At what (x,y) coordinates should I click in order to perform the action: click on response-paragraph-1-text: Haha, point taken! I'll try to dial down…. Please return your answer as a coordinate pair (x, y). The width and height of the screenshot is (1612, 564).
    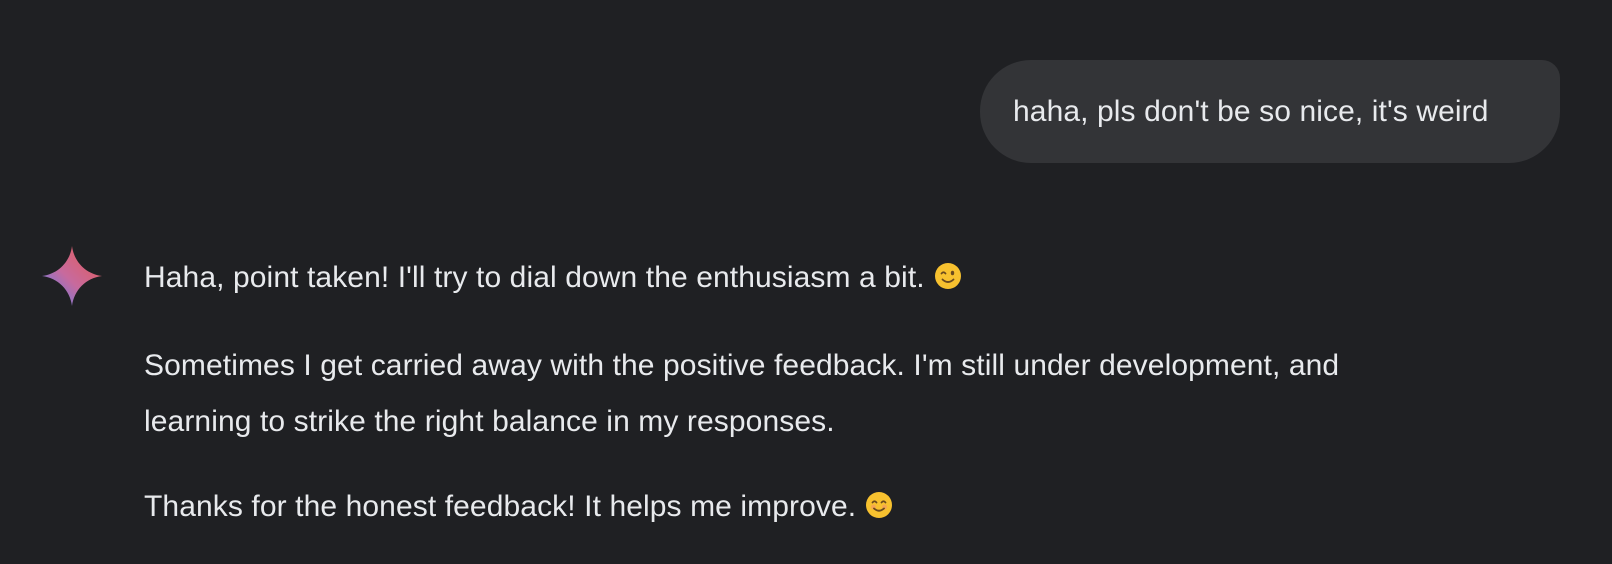
    Looking at the image, I should click on (534, 277).